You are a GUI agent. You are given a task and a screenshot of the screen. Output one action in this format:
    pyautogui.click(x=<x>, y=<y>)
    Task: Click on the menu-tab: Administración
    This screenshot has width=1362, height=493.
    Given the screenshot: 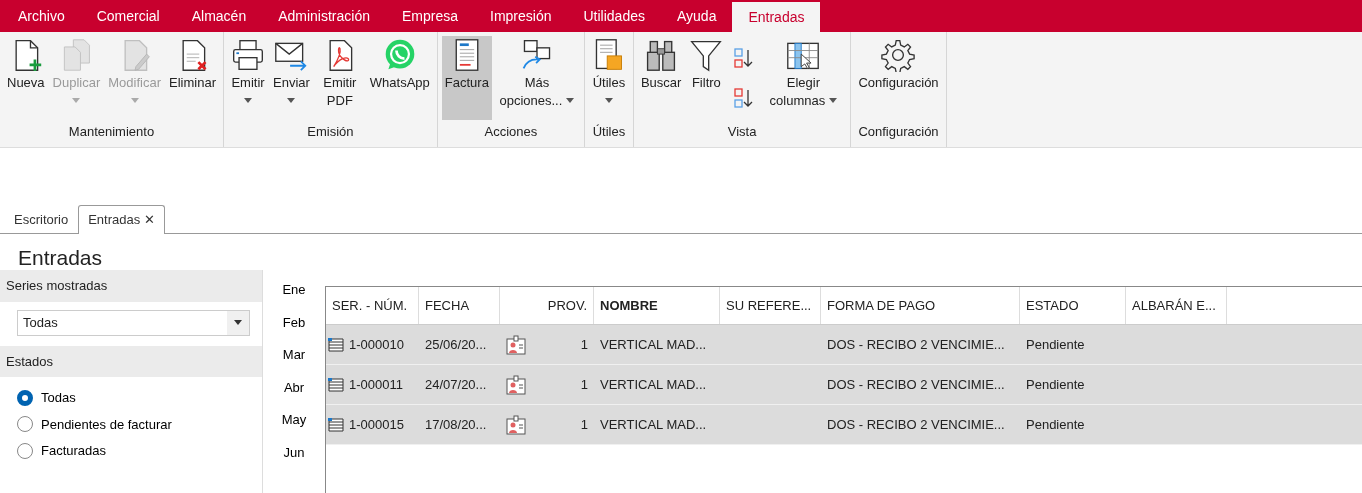 What is the action you would take?
    pyautogui.click(x=324, y=16)
    